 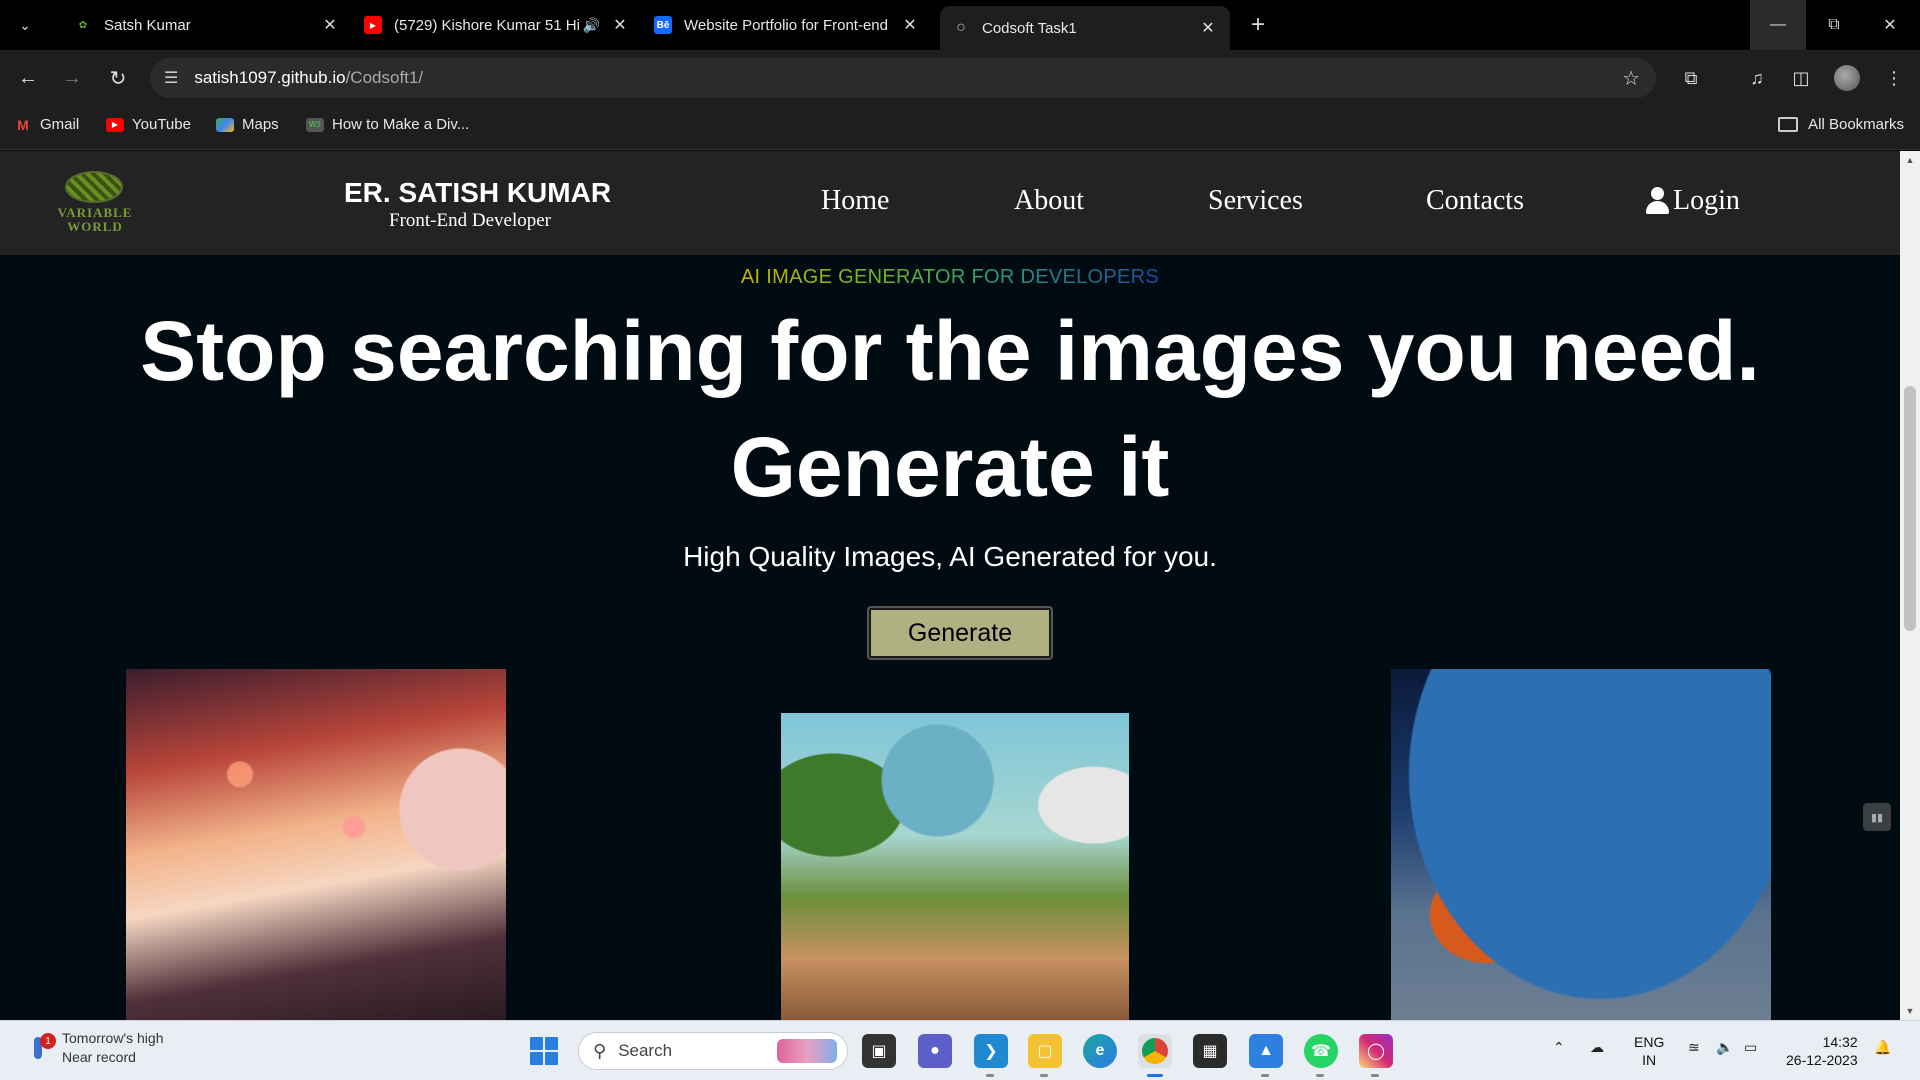 What do you see at coordinates (1840, 1042) in the screenshot?
I see `clock-time: 14:32` at bounding box center [1840, 1042].